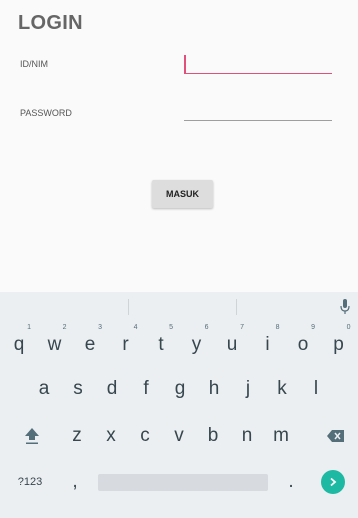 Image resolution: width=358 pixels, height=518 pixels. I want to click on key-label: i, so click(267, 344).